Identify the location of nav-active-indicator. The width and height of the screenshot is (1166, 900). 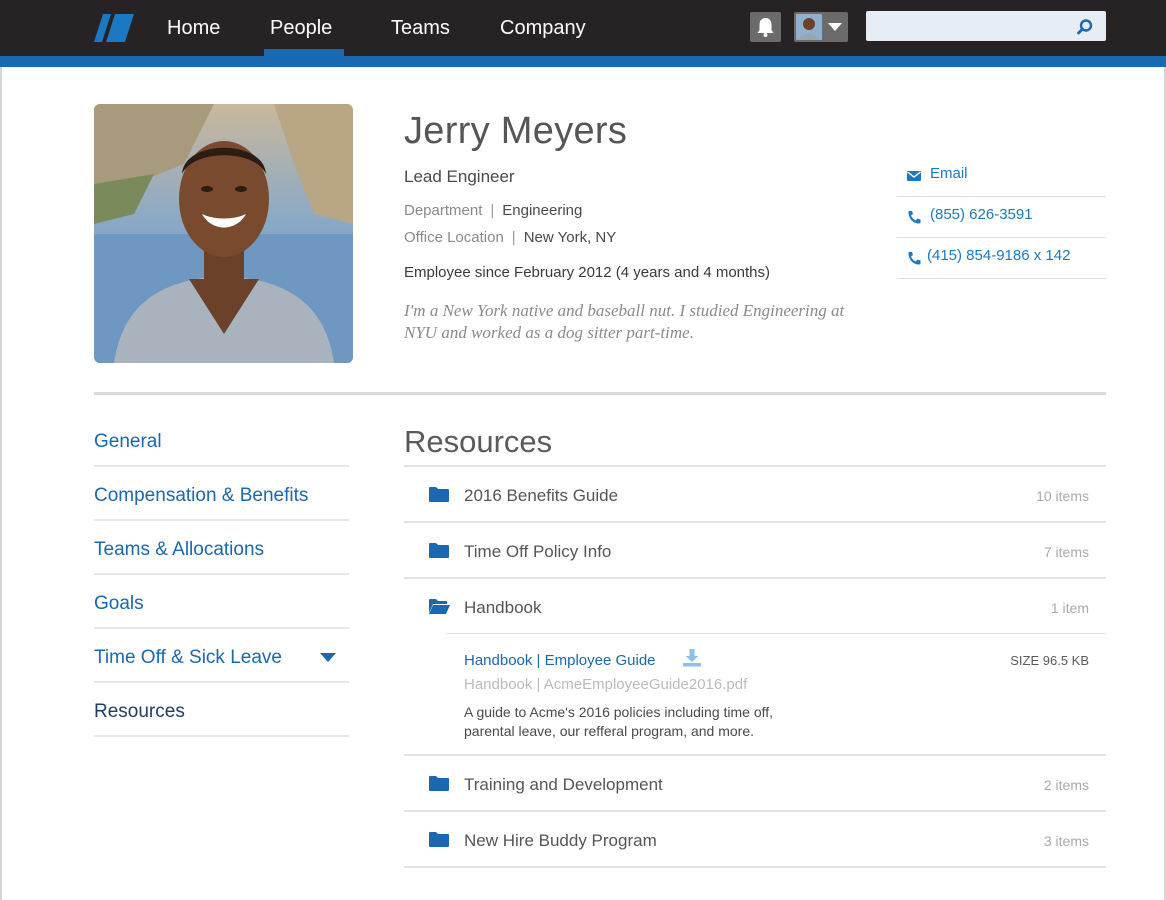
(304, 52).